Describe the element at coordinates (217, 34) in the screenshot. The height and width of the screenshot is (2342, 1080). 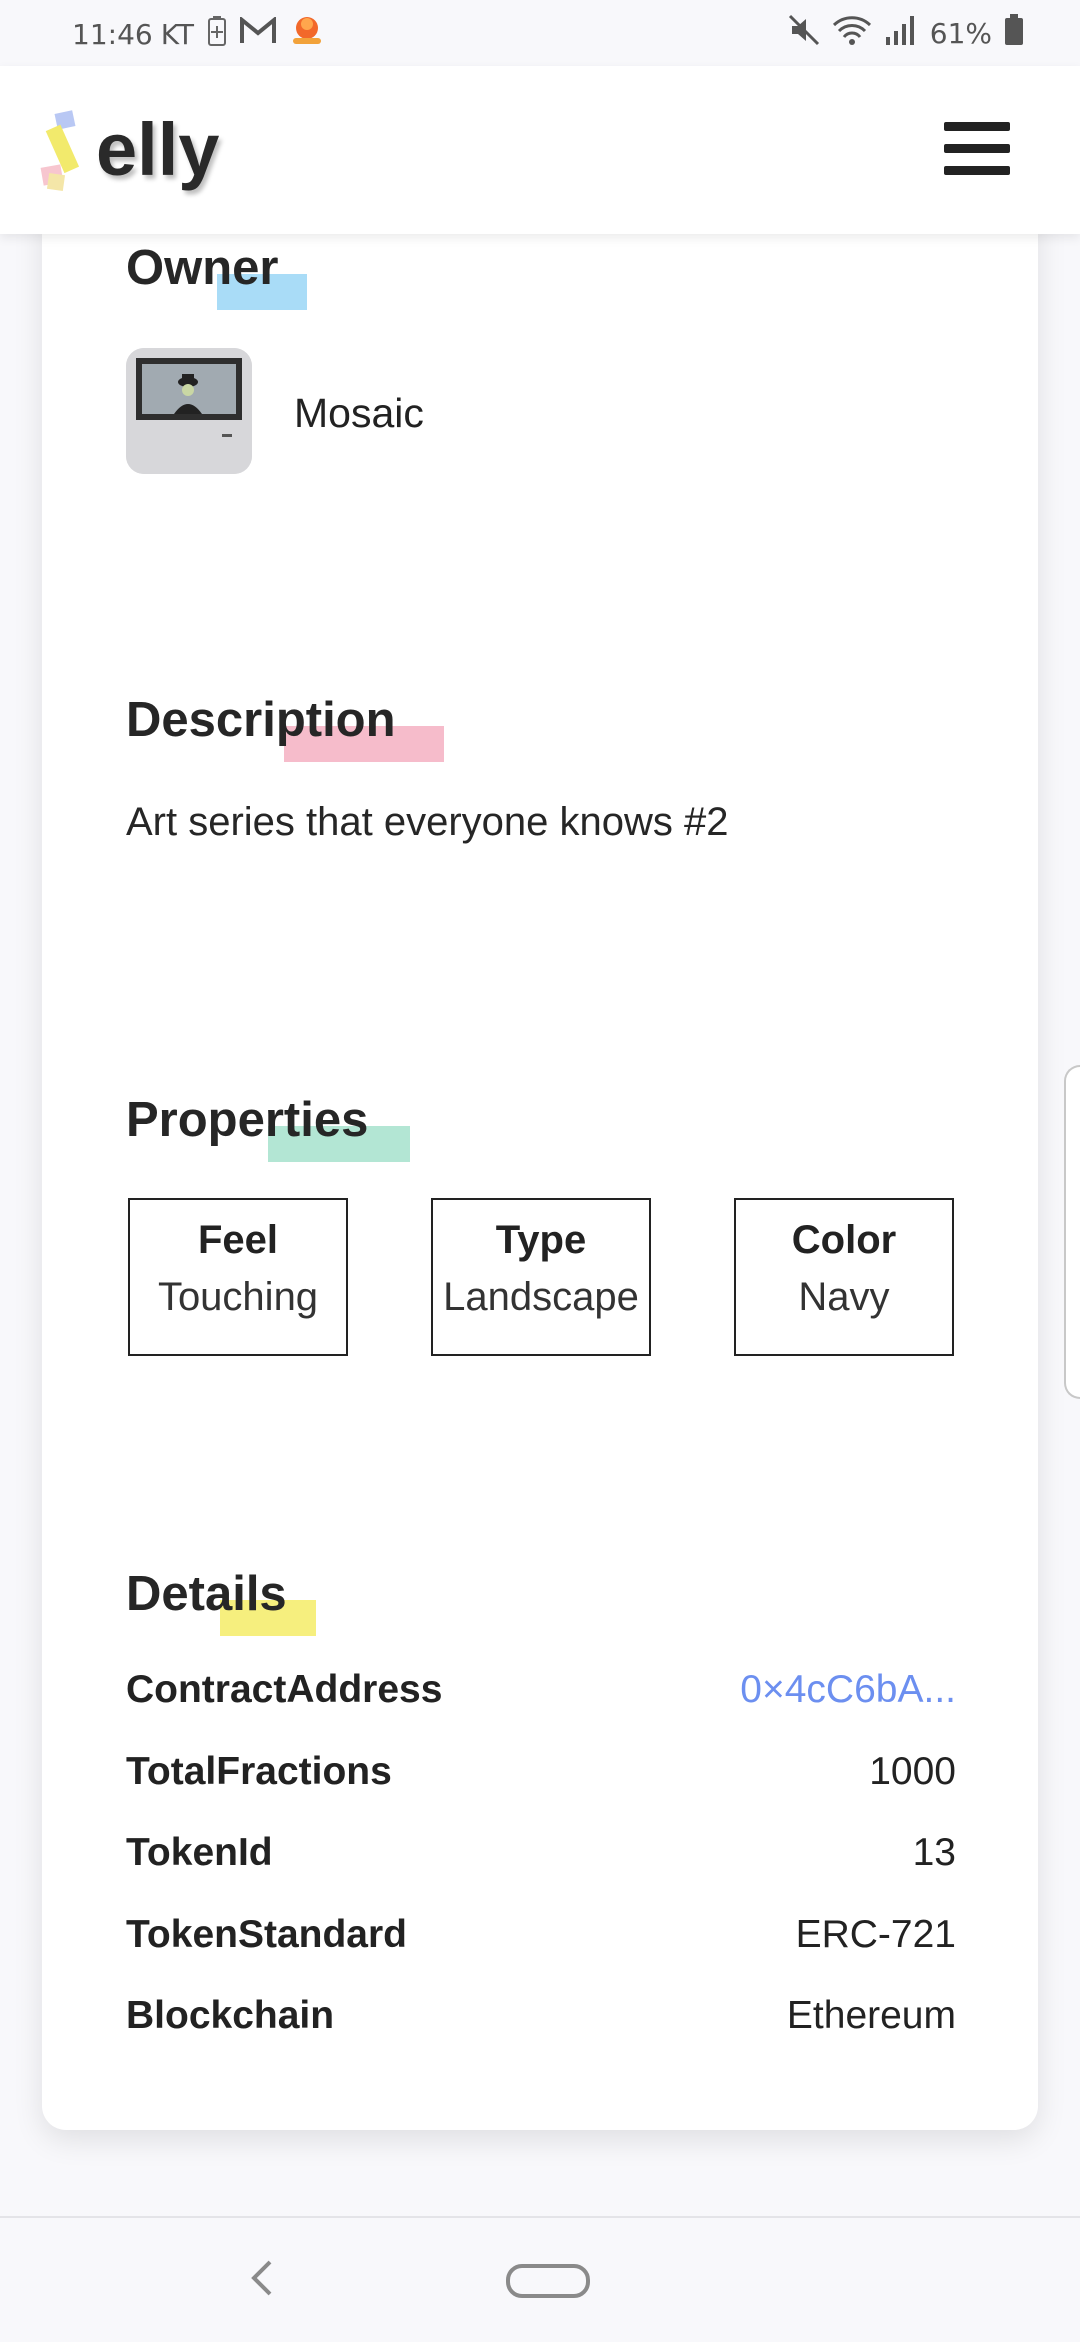
I see `battery-saver-icon` at that location.